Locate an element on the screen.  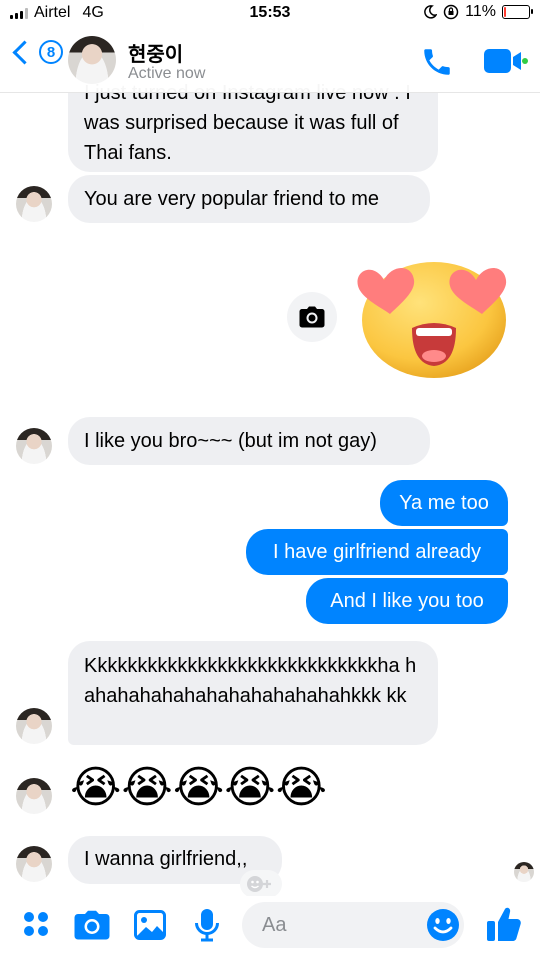
message-bubble-outgoing: And I like you too is located at coordinates (407, 601).